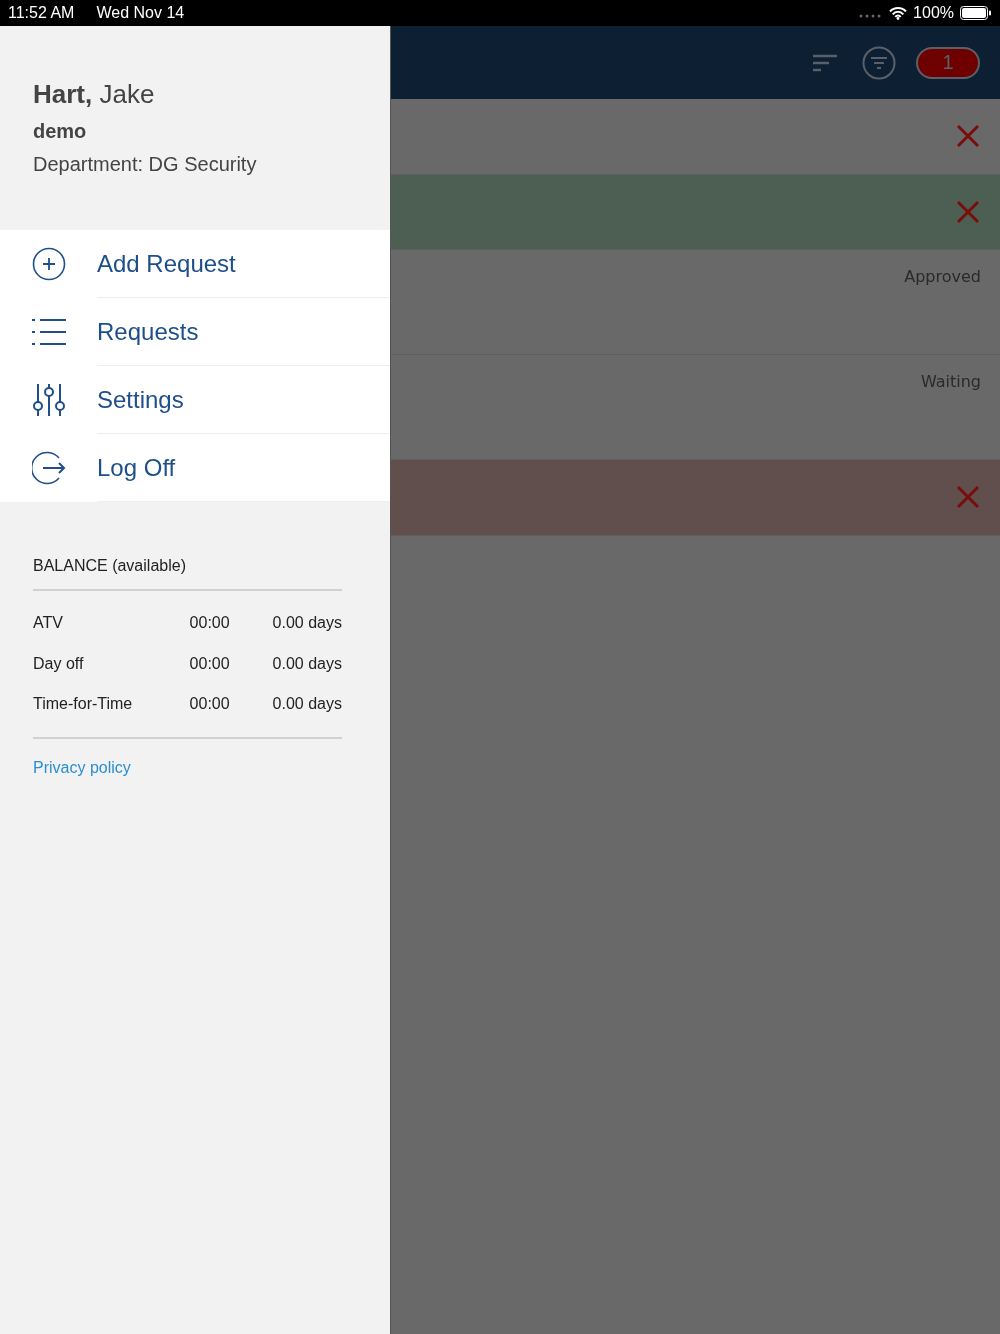 The width and height of the screenshot is (1000, 1334). What do you see at coordinates (59, 663) in the screenshot?
I see `balance-type: Day off` at bounding box center [59, 663].